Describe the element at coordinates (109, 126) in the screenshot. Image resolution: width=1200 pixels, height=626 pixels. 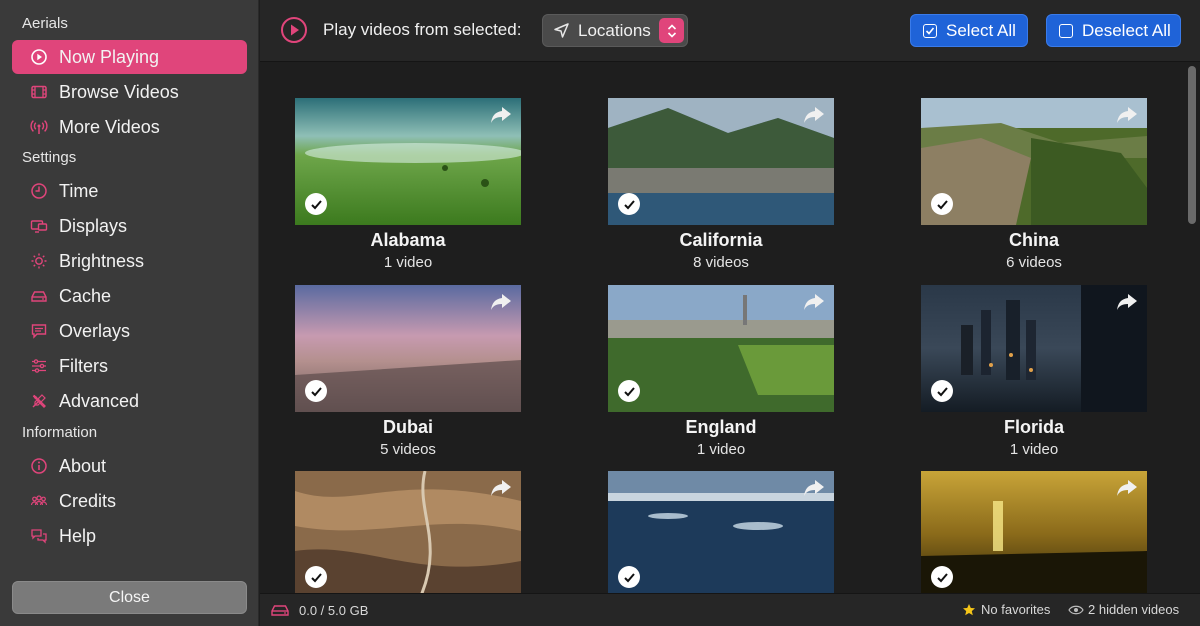
I see `sidebar-item-label: More Videos` at that location.